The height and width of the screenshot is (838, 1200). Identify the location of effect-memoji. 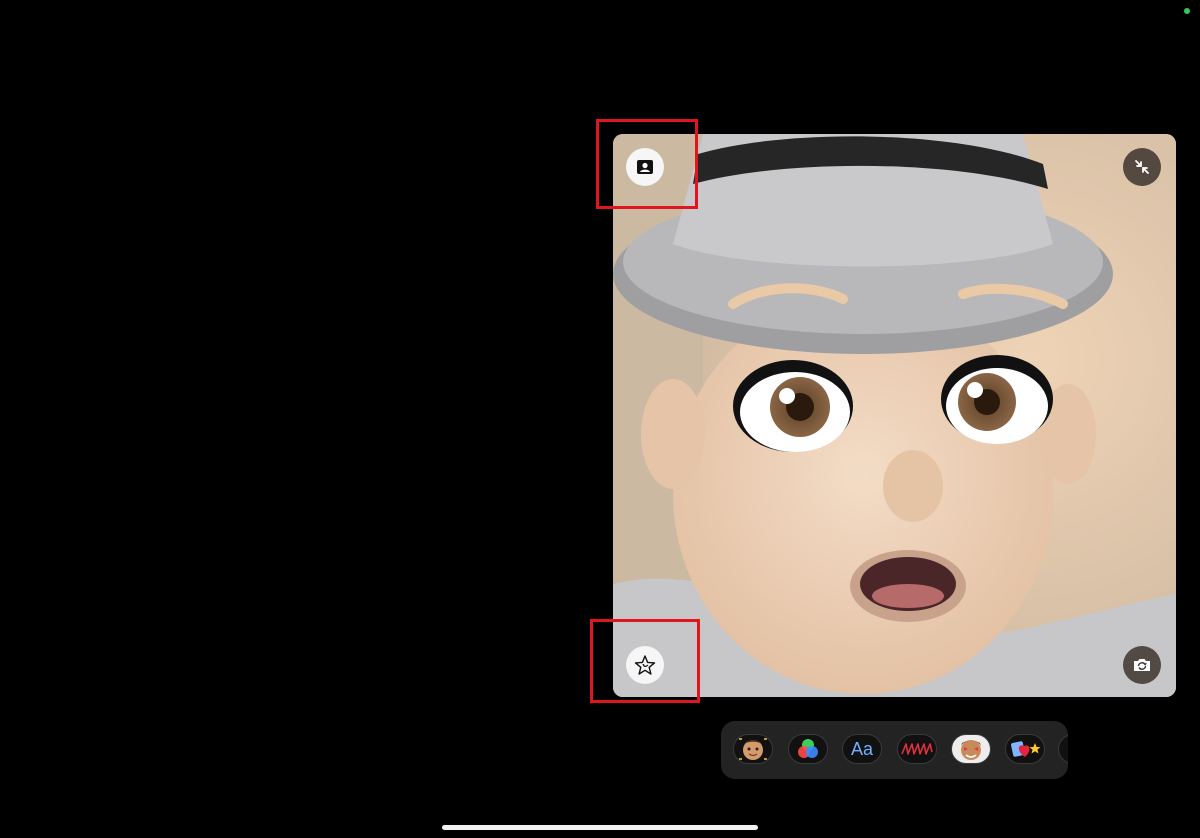
(753, 749).